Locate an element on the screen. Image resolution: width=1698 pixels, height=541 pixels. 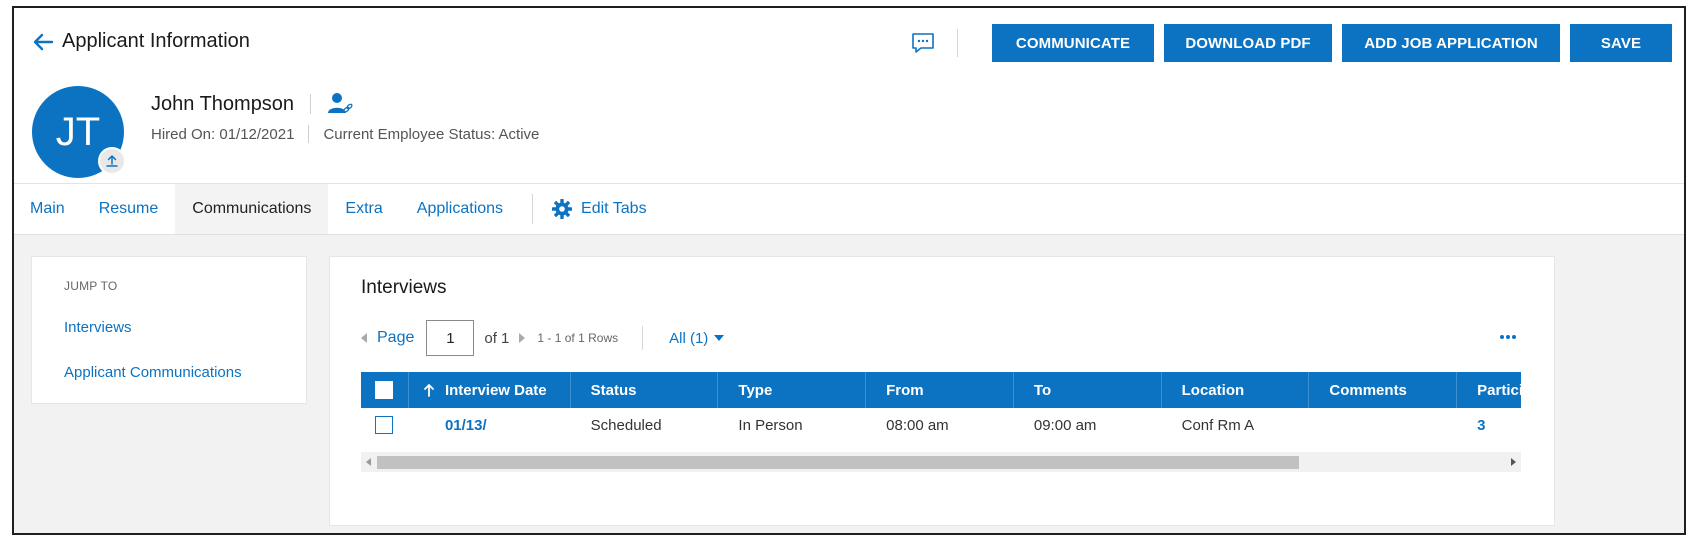
filter-dropdown: All (1) is located at coordinates (697, 338).